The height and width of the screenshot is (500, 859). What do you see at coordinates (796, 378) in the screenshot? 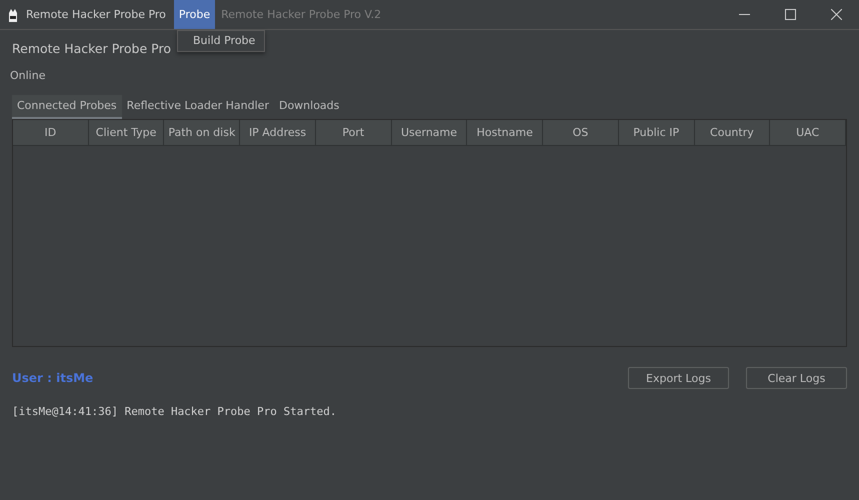
I see `log-button: Clear Logs` at bounding box center [796, 378].